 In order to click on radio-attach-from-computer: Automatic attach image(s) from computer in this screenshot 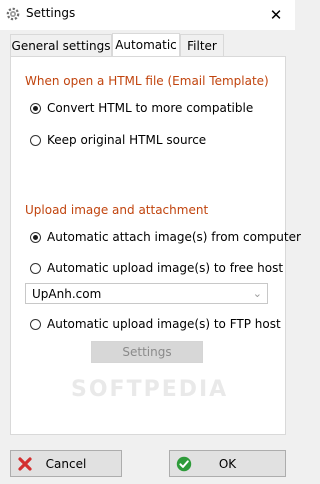, I will do `click(165, 237)`.